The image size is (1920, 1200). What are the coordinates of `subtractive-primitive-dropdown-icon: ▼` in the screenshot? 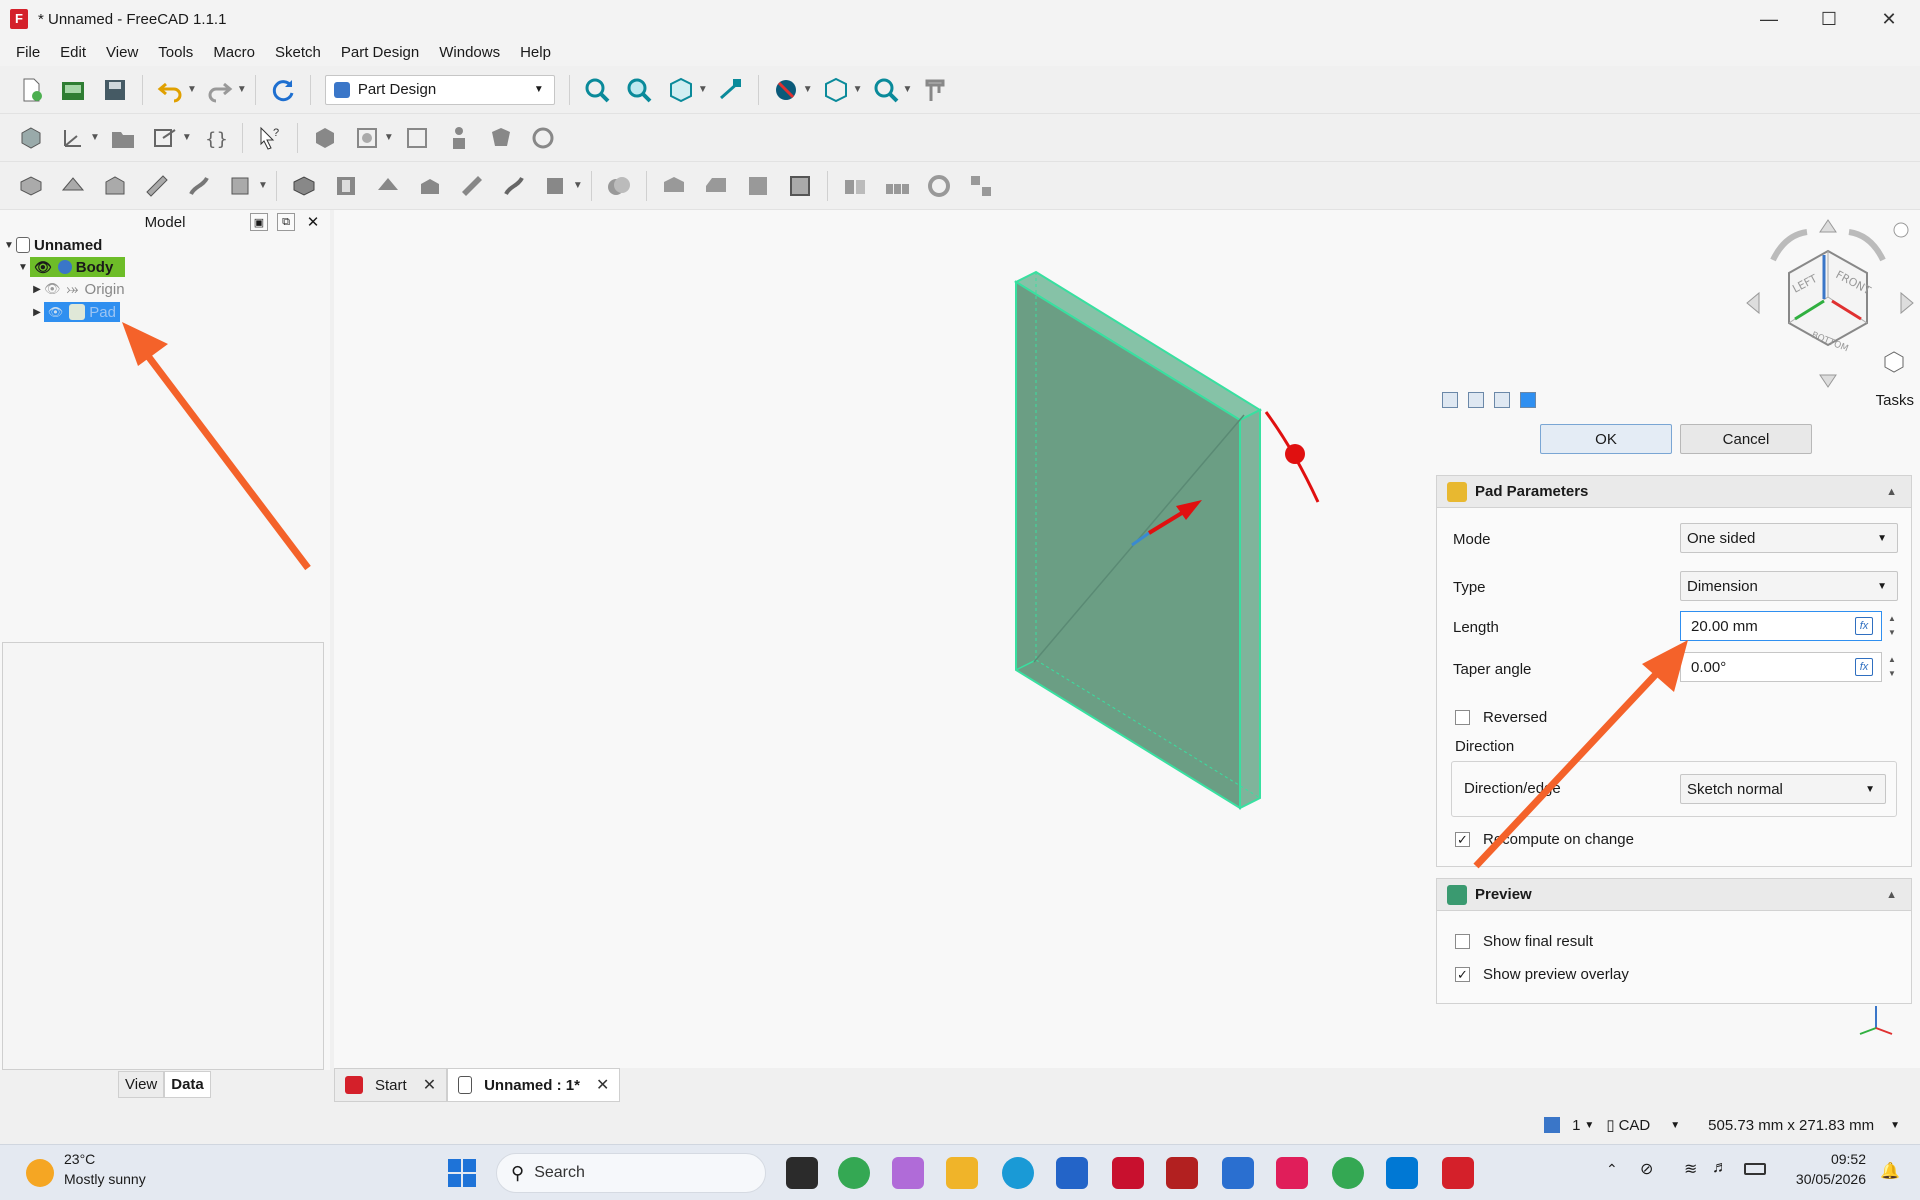 It's located at (578, 185).